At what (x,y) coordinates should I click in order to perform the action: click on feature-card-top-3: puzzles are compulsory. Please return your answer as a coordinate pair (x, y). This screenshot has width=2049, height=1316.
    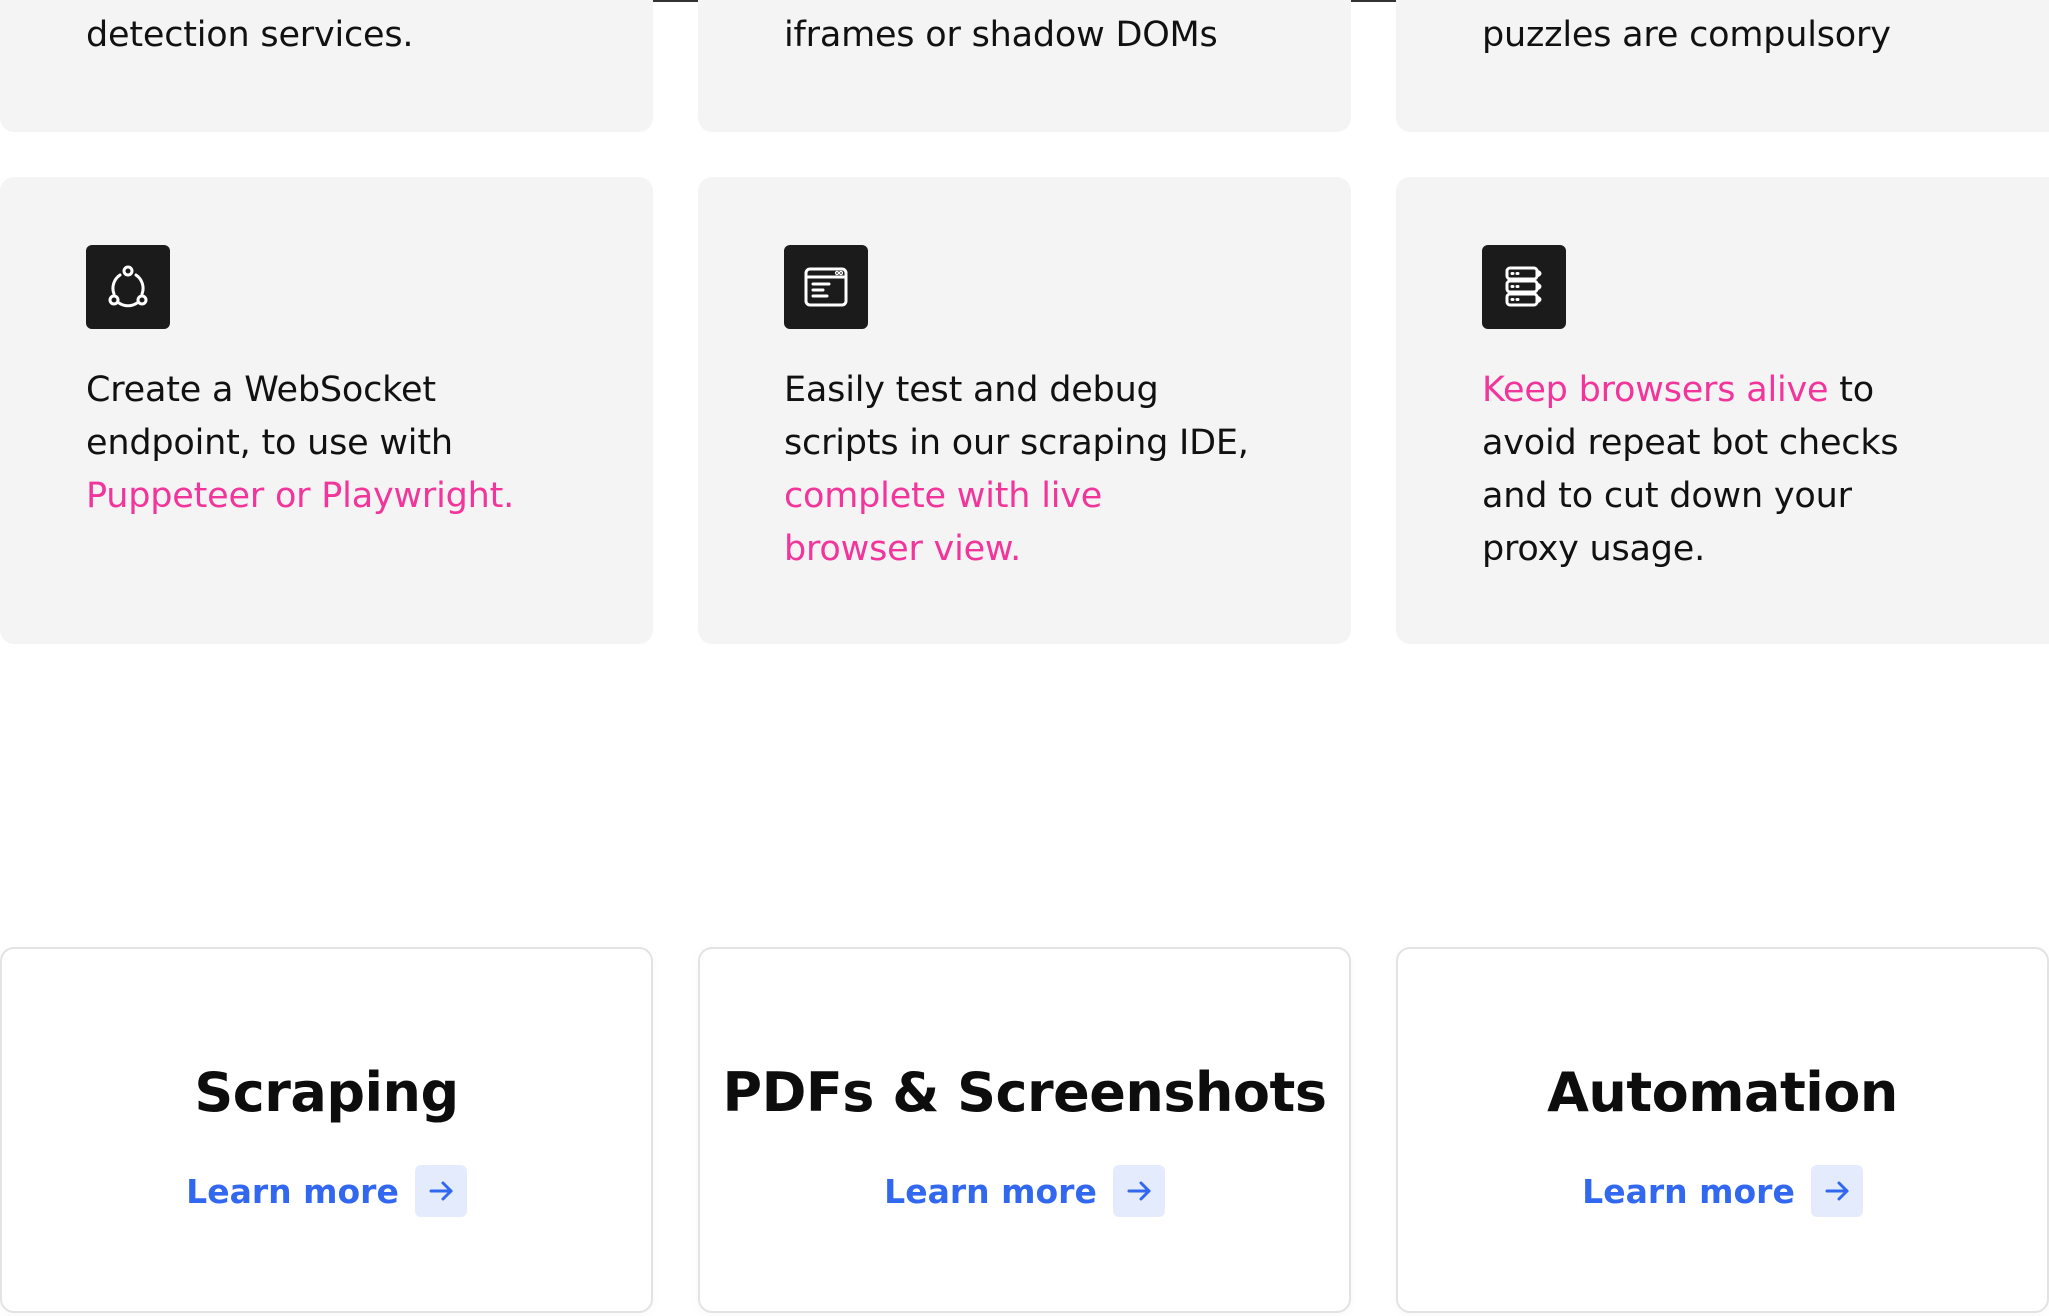
    Looking at the image, I should click on (1722, 66).